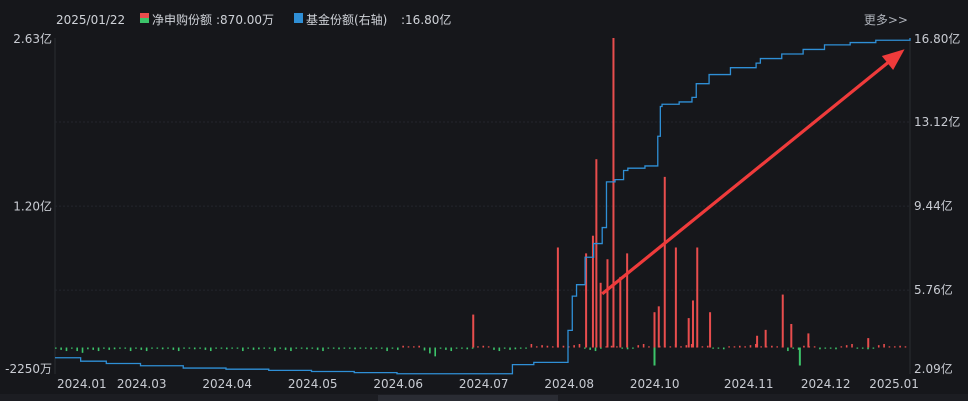 The image size is (968, 401). Describe the element at coordinates (426, 19) in the screenshot. I see `legend-share-value: :16.80亿` at that location.